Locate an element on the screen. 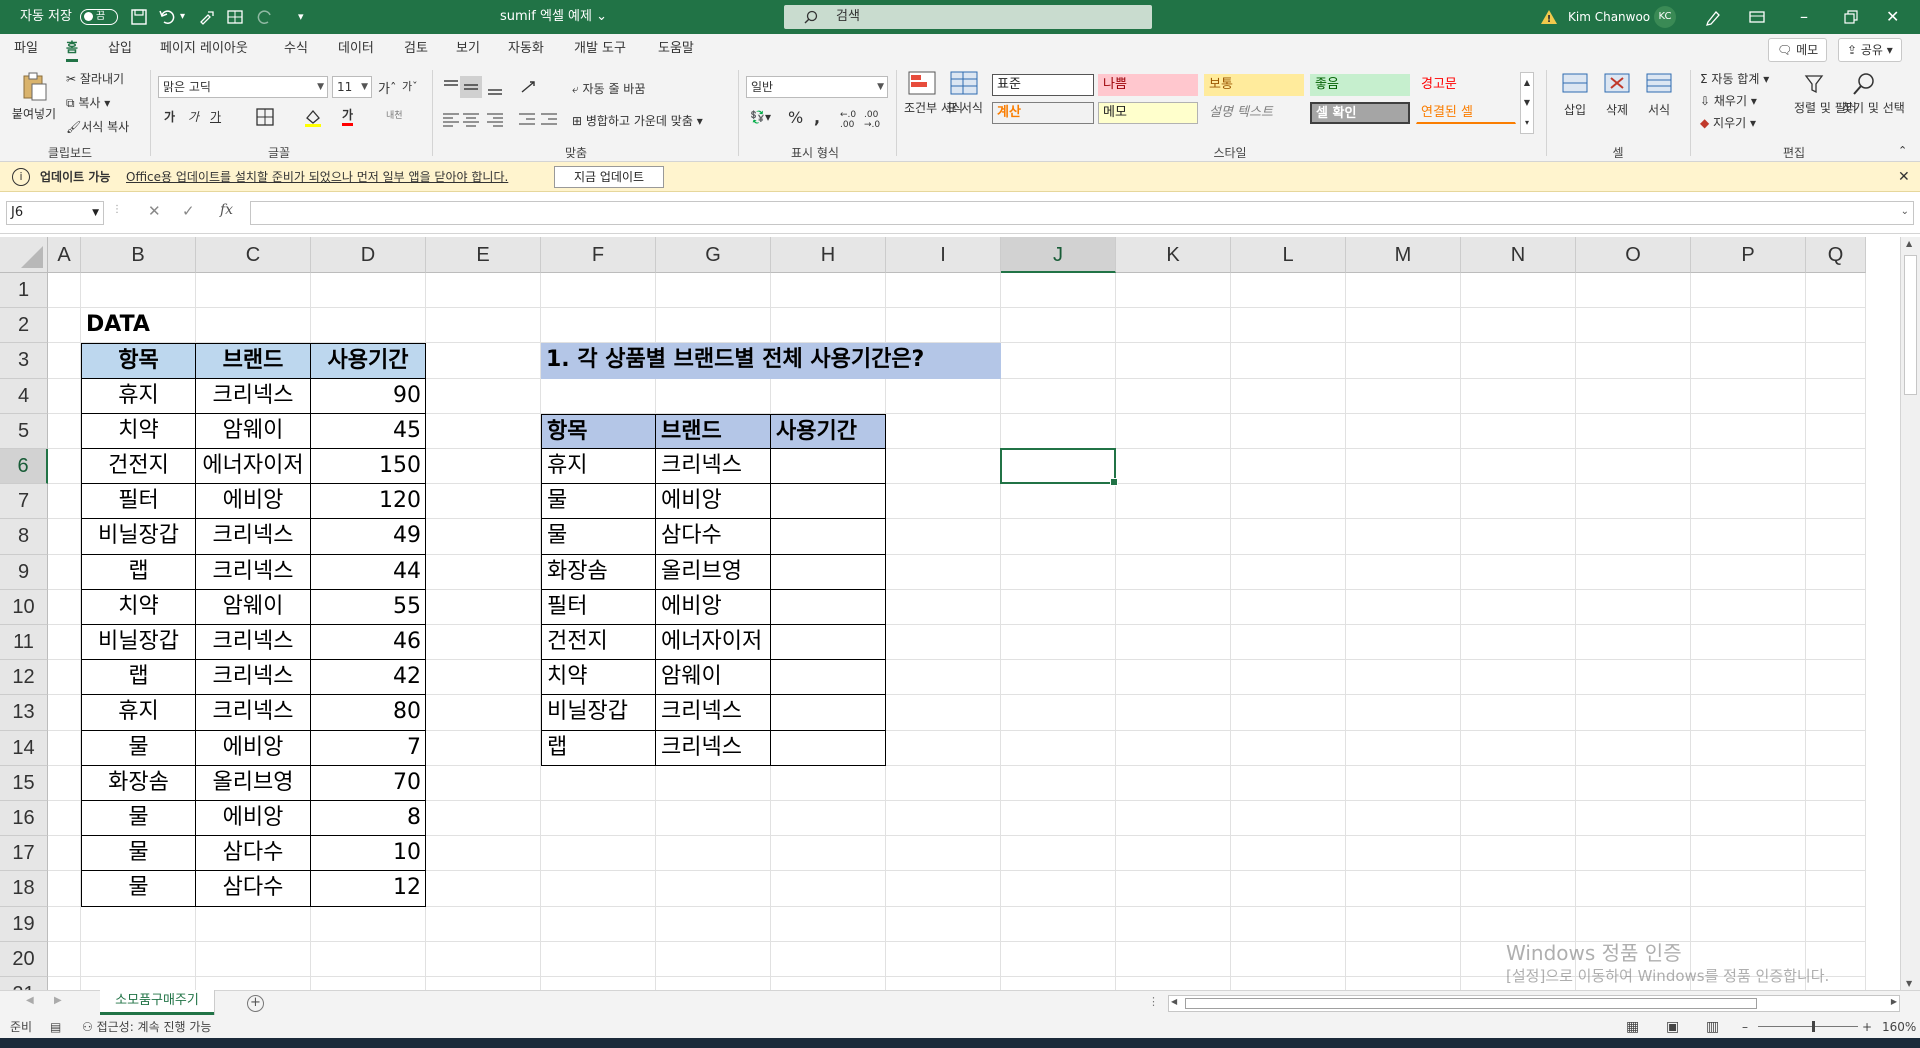 The height and width of the screenshot is (1048, 1920). row-header-10: 10 is located at coordinates (24, 607).